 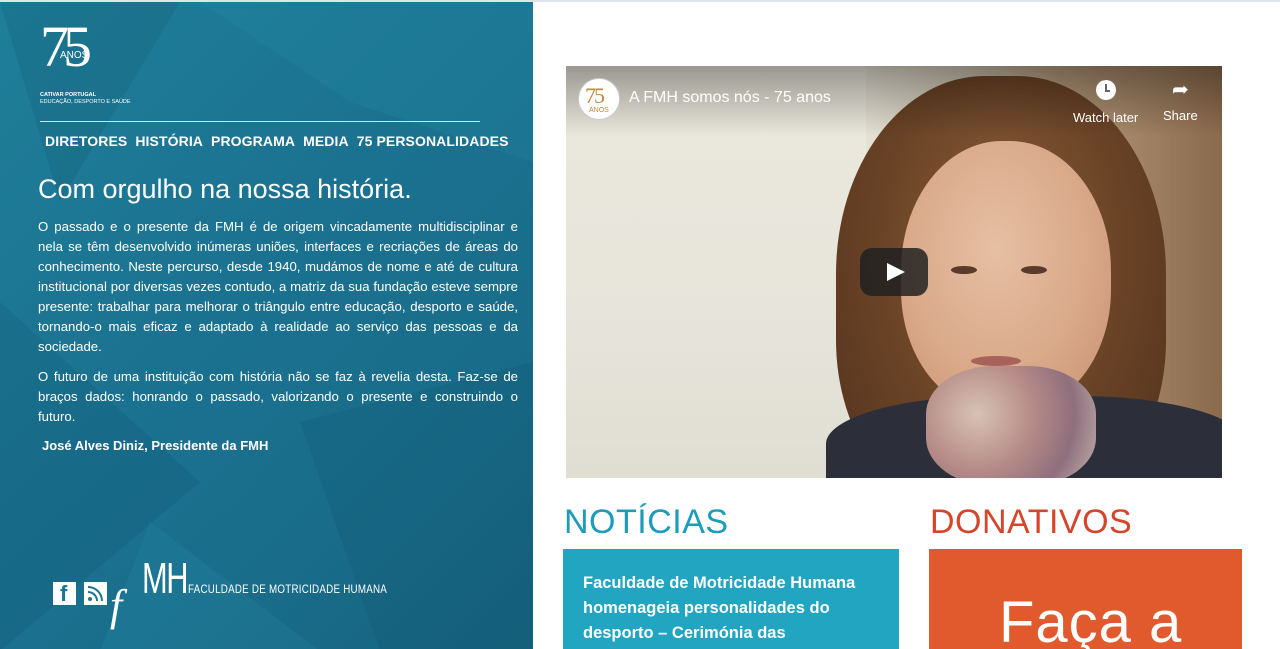 What do you see at coordinates (260, 121) in the screenshot?
I see `divider` at bounding box center [260, 121].